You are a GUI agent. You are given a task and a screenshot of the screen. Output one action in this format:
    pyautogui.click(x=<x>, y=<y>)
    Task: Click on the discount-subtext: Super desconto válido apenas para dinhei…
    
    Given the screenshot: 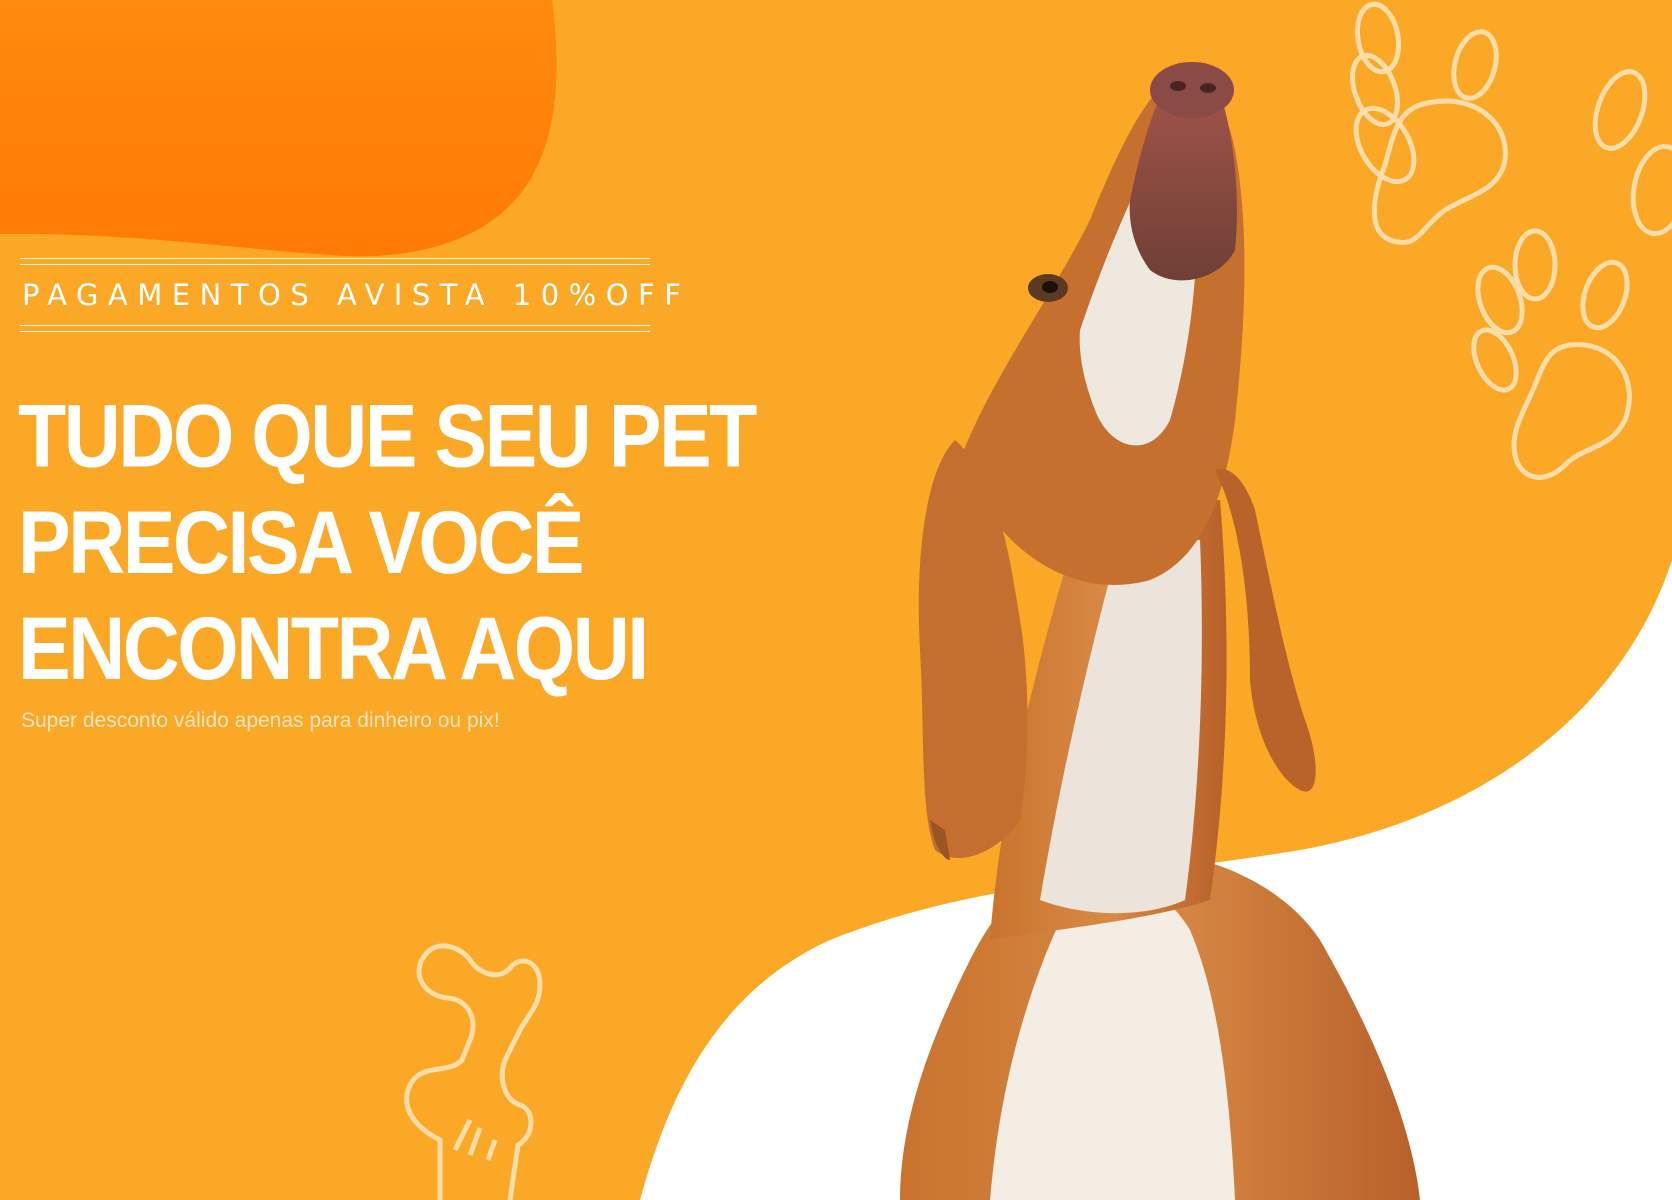 What is the action you would take?
    pyautogui.click(x=260, y=720)
    